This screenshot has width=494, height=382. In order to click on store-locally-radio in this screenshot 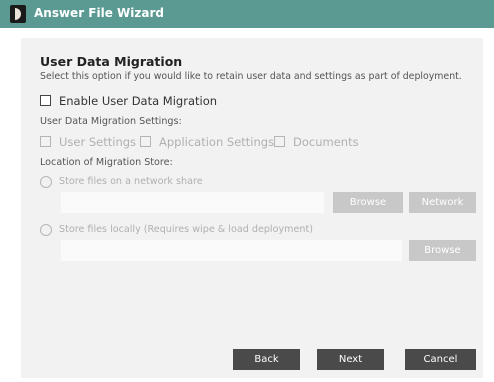, I will do `click(46, 230)`.